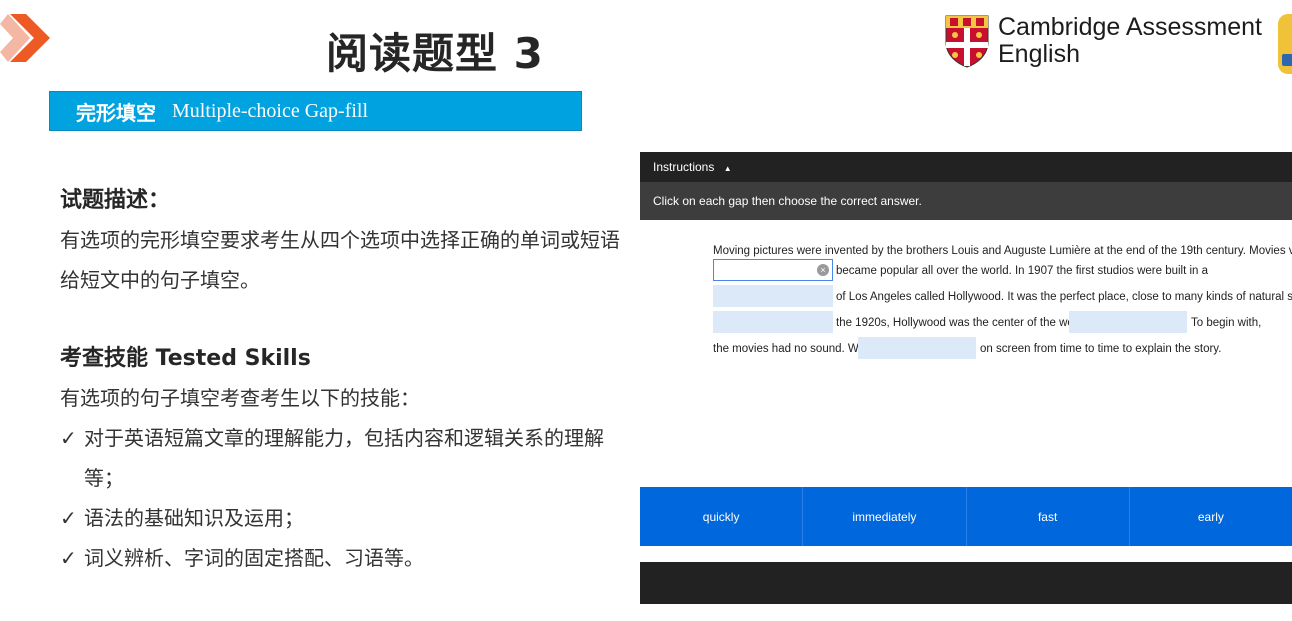 The height and width of the screenshot is (621, 1292). What do you see at coordinates (966, 583) in the screenshot?
I see `footer-bar` at bounding box center [966, 583].